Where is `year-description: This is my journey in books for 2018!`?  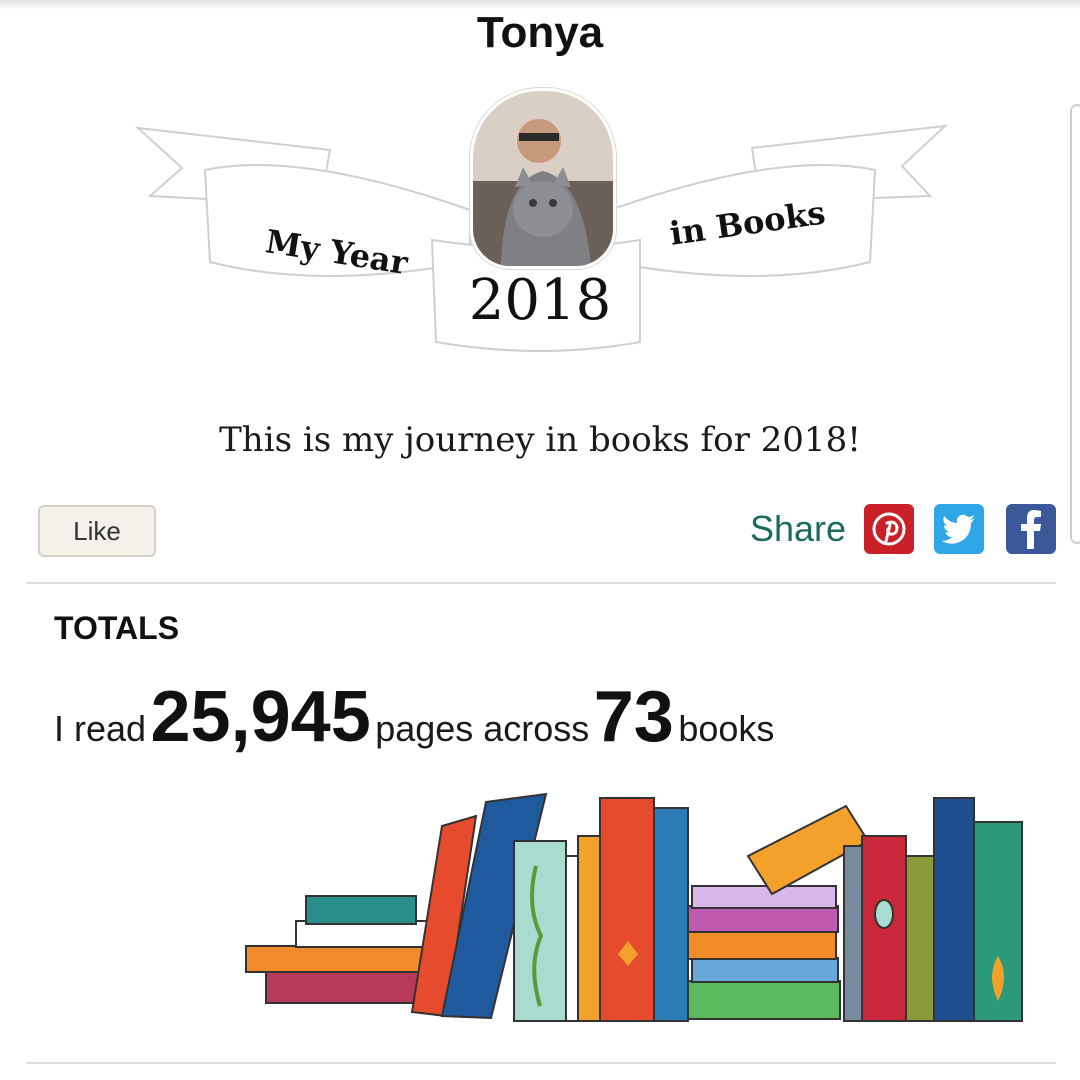 year-description: This is my journey in books for 2018! is located at coordinates (540, 440).